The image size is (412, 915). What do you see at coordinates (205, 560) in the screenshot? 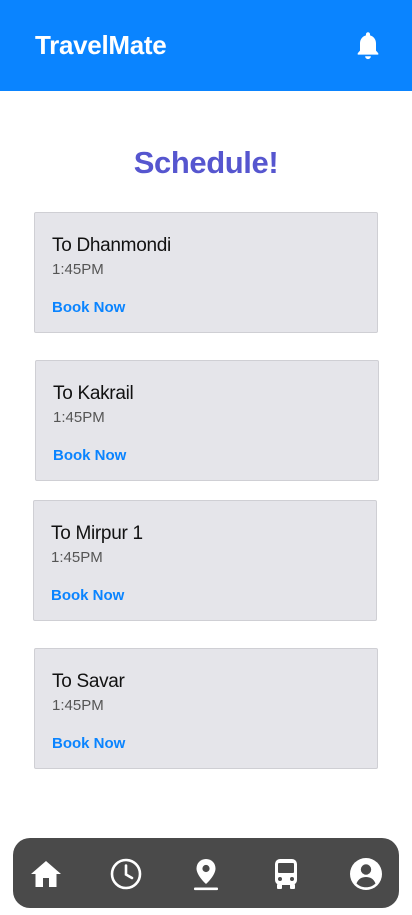
I see `schedule-card: To Mirpur 1 1:45PM Book Now` at bounding box center [205, 560].